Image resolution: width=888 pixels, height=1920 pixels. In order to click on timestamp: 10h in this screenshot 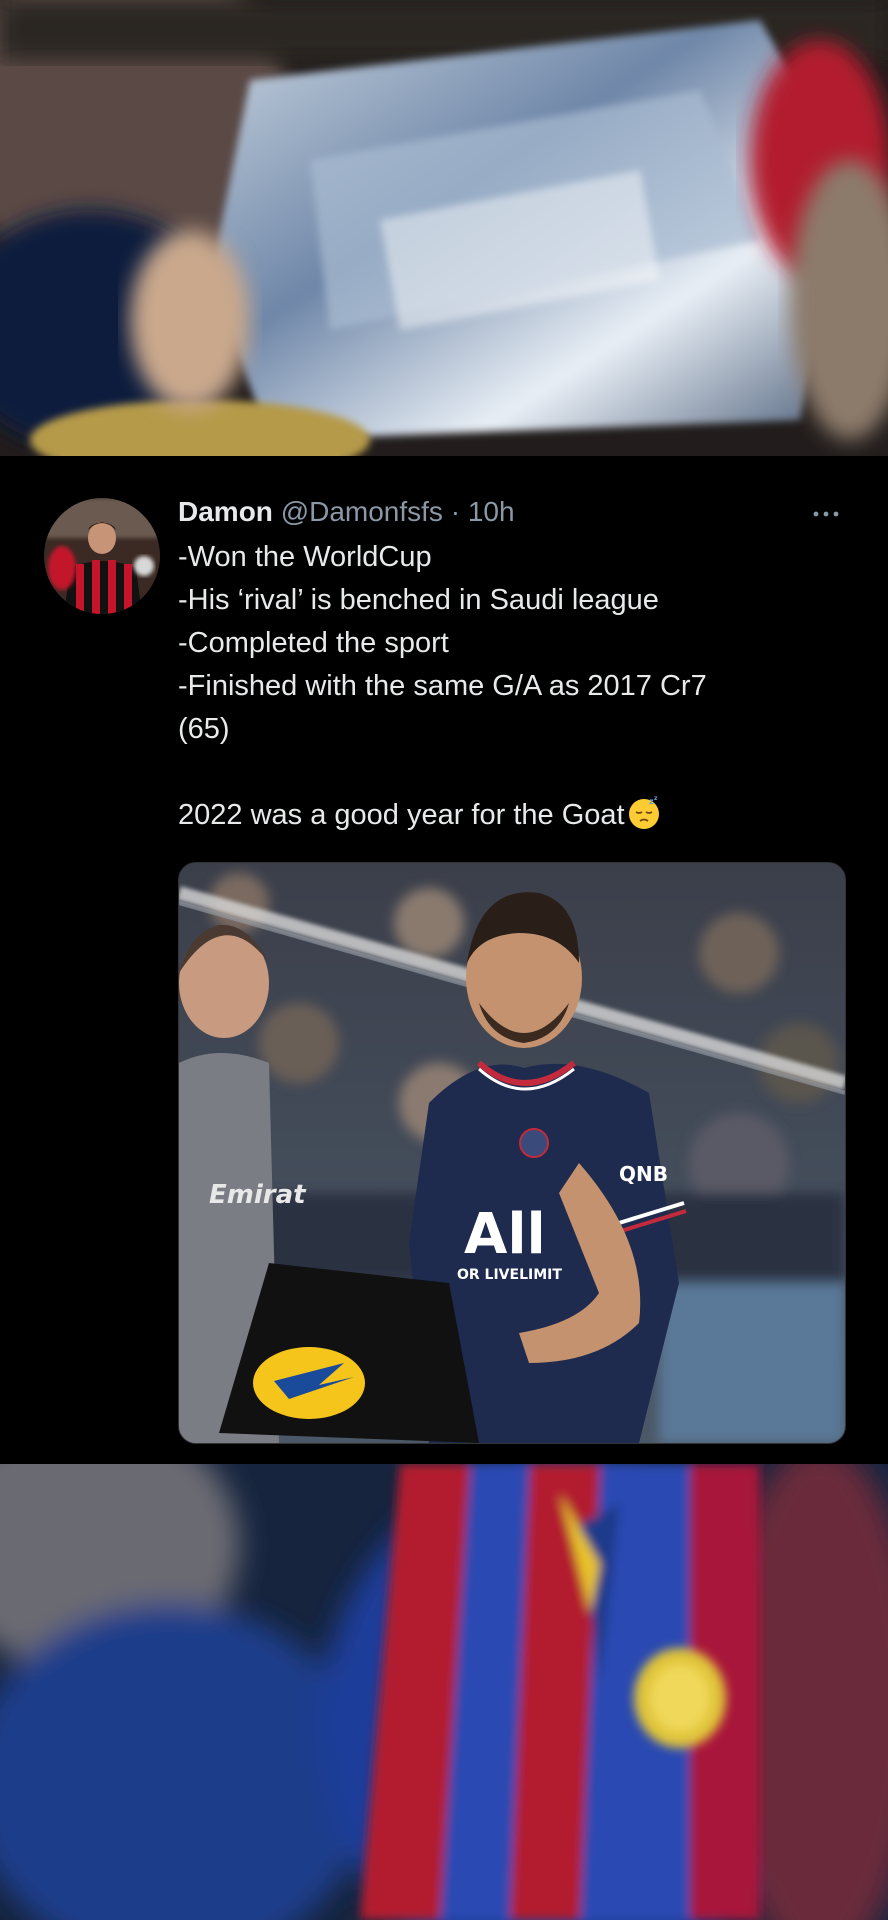, I will do `click(491, 511)`.